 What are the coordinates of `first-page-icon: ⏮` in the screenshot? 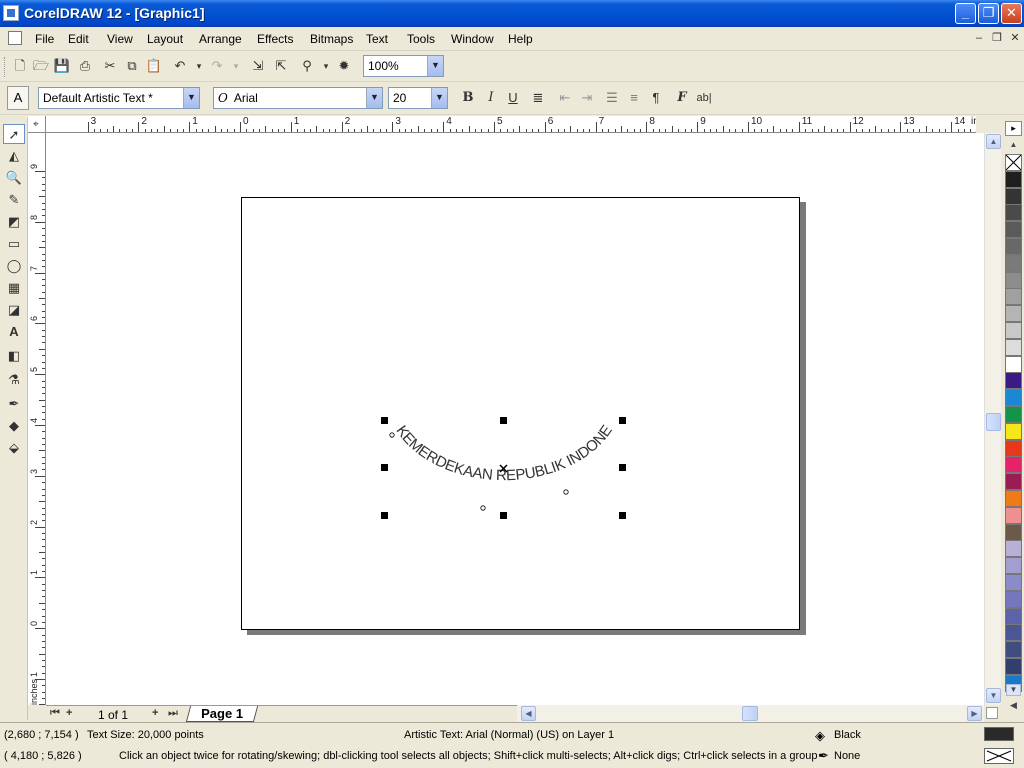 It's located at (55, 713).